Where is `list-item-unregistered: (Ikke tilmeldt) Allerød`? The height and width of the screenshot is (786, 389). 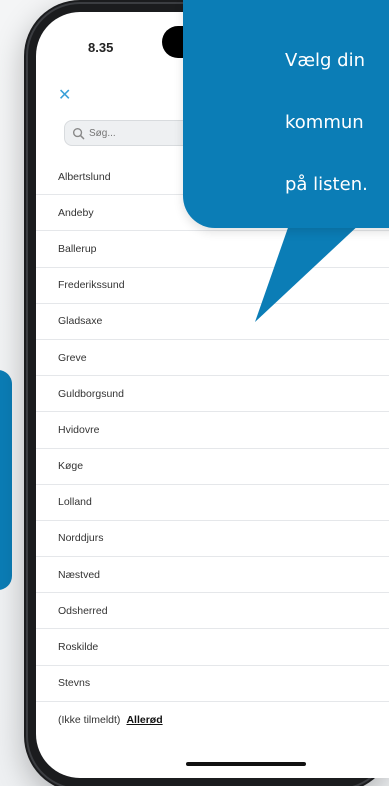 list-item-unregistered: (Ikke tilmeldt) Allerød is located at coordinates (212, 720).